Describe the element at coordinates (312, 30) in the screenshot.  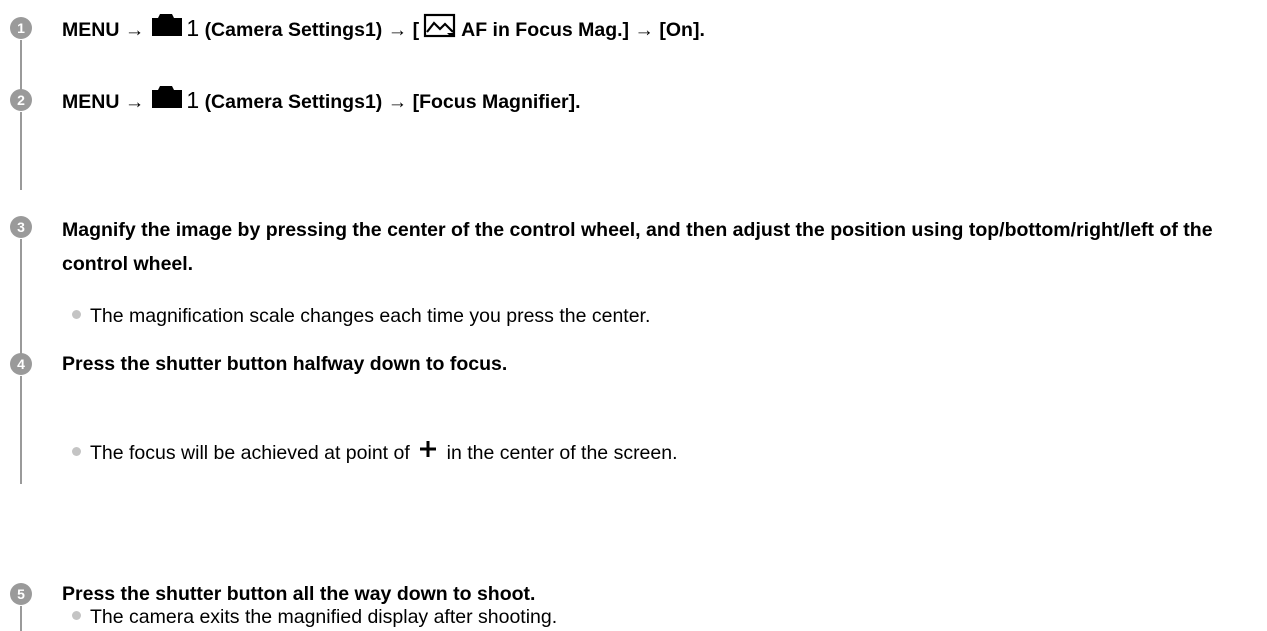
I see `menu-path-text: (Camera Settings1) → [` at that location.